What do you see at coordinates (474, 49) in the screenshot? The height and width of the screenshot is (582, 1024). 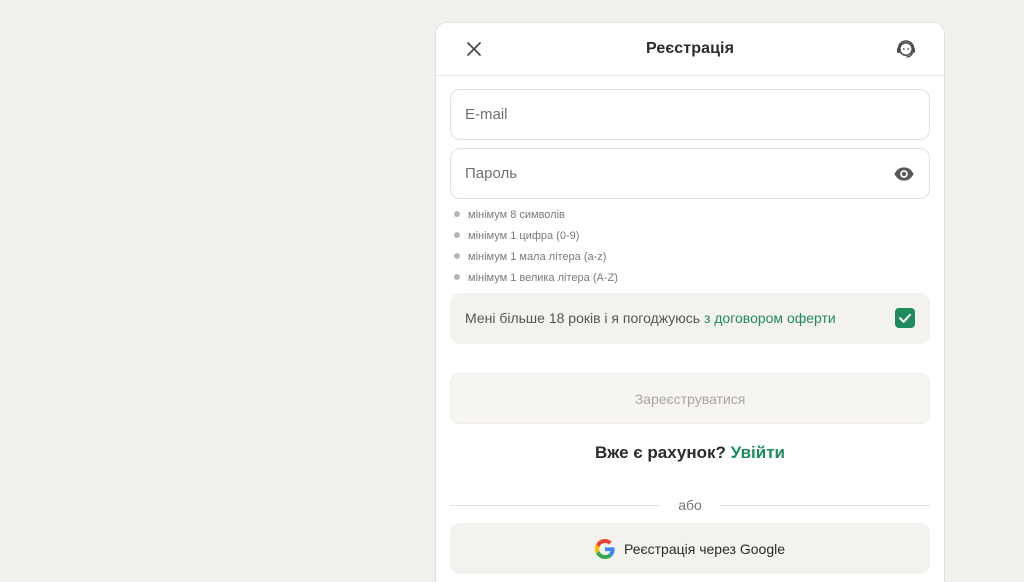 I see `close-icon` at bounding box center [474, 49].